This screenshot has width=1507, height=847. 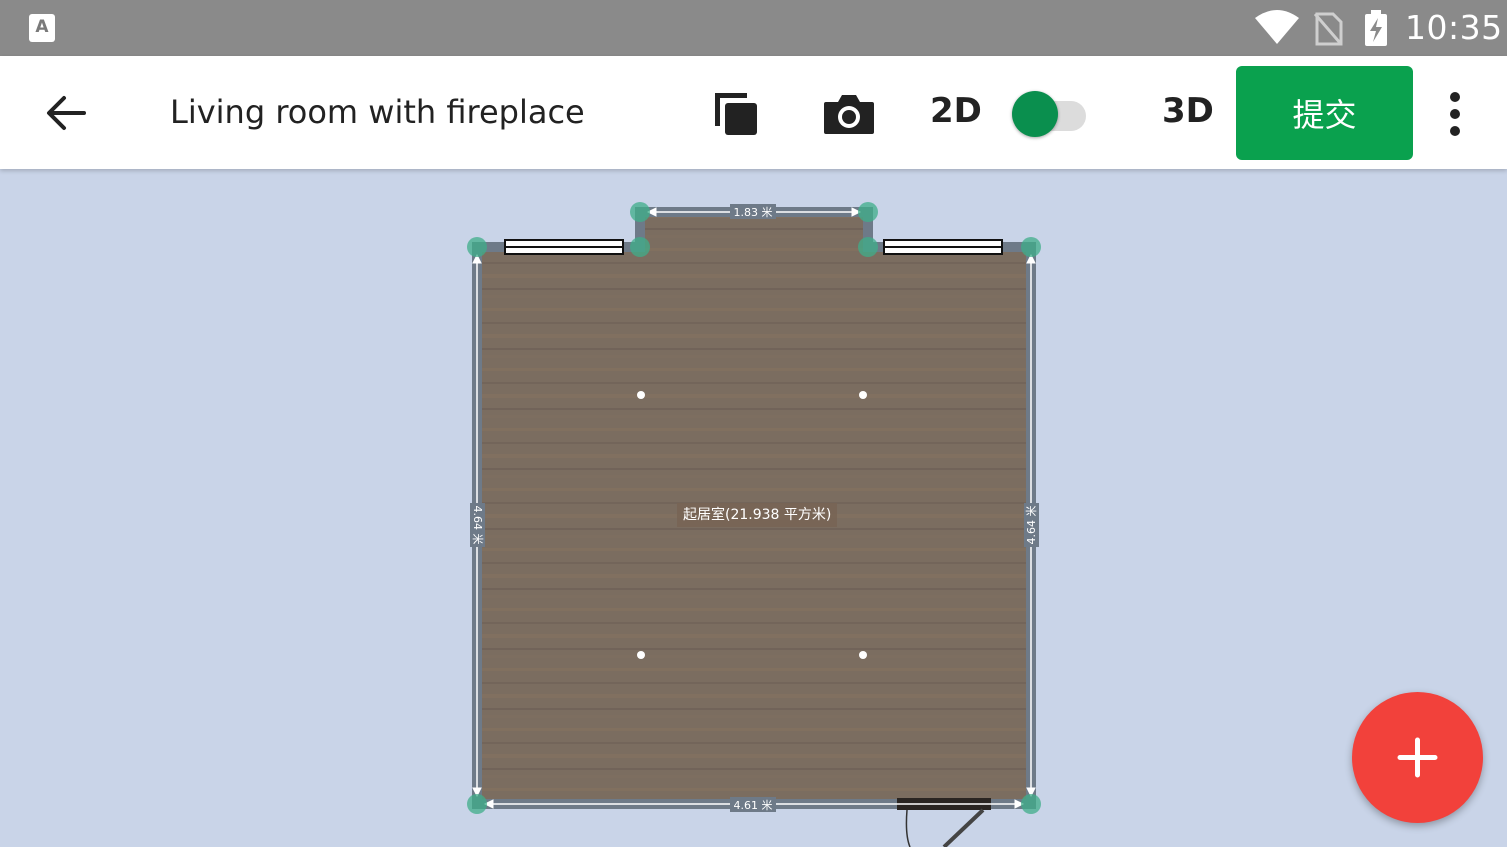 What do you see at coordinates (1376, 28) in the screenshot?
I see `battery-charging-icon` at bounding box center [1376, 28].